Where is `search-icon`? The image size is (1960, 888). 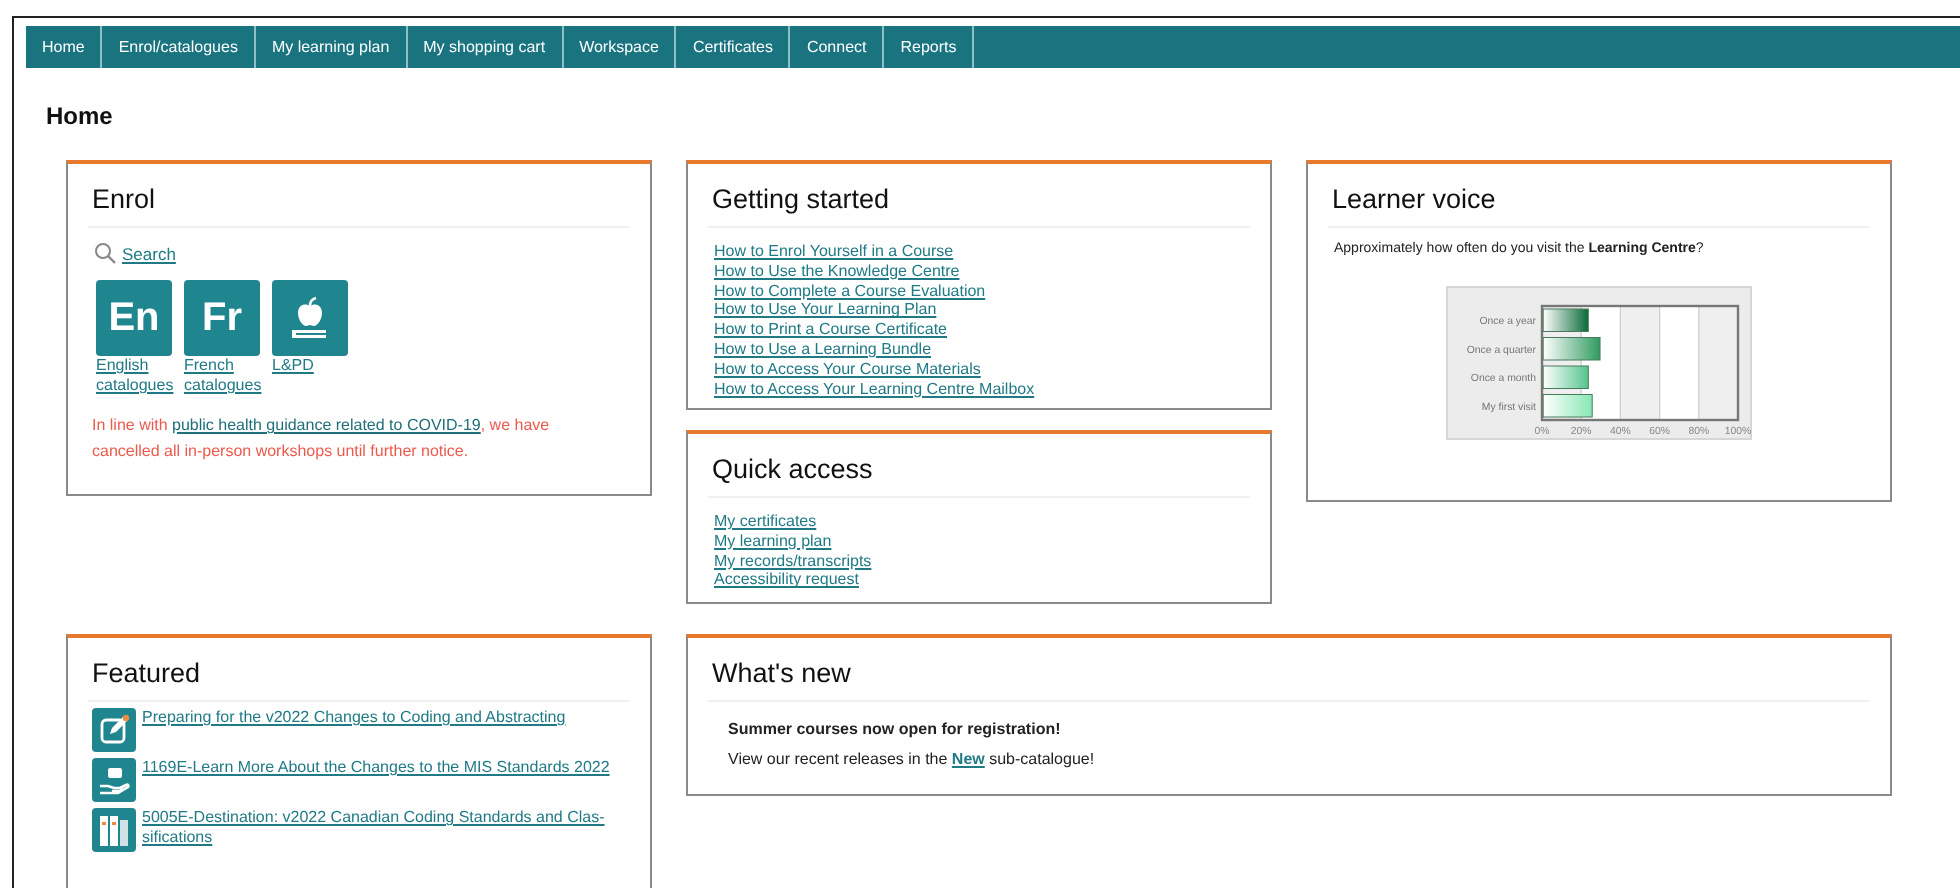 search-icon is located at coordinates (105, 253).